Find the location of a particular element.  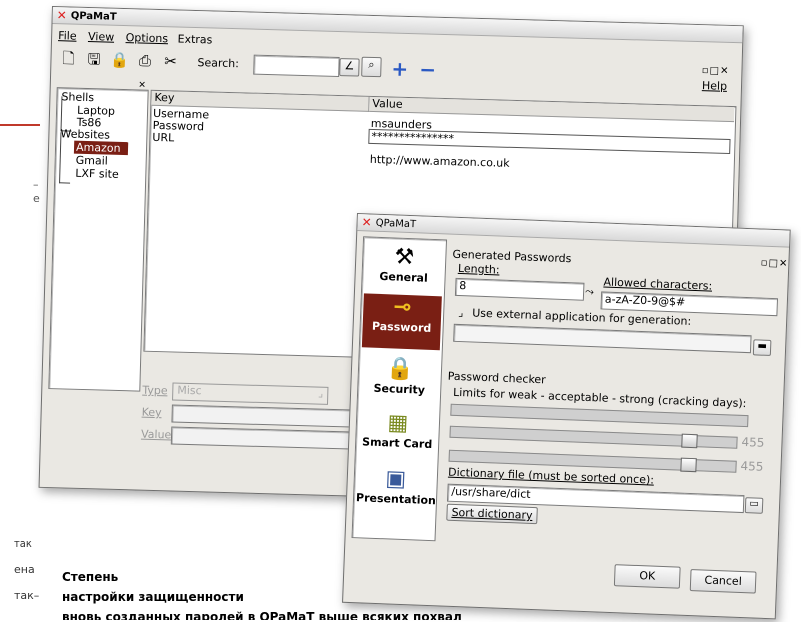

type-label: Type is located at coordinates (155, 390).